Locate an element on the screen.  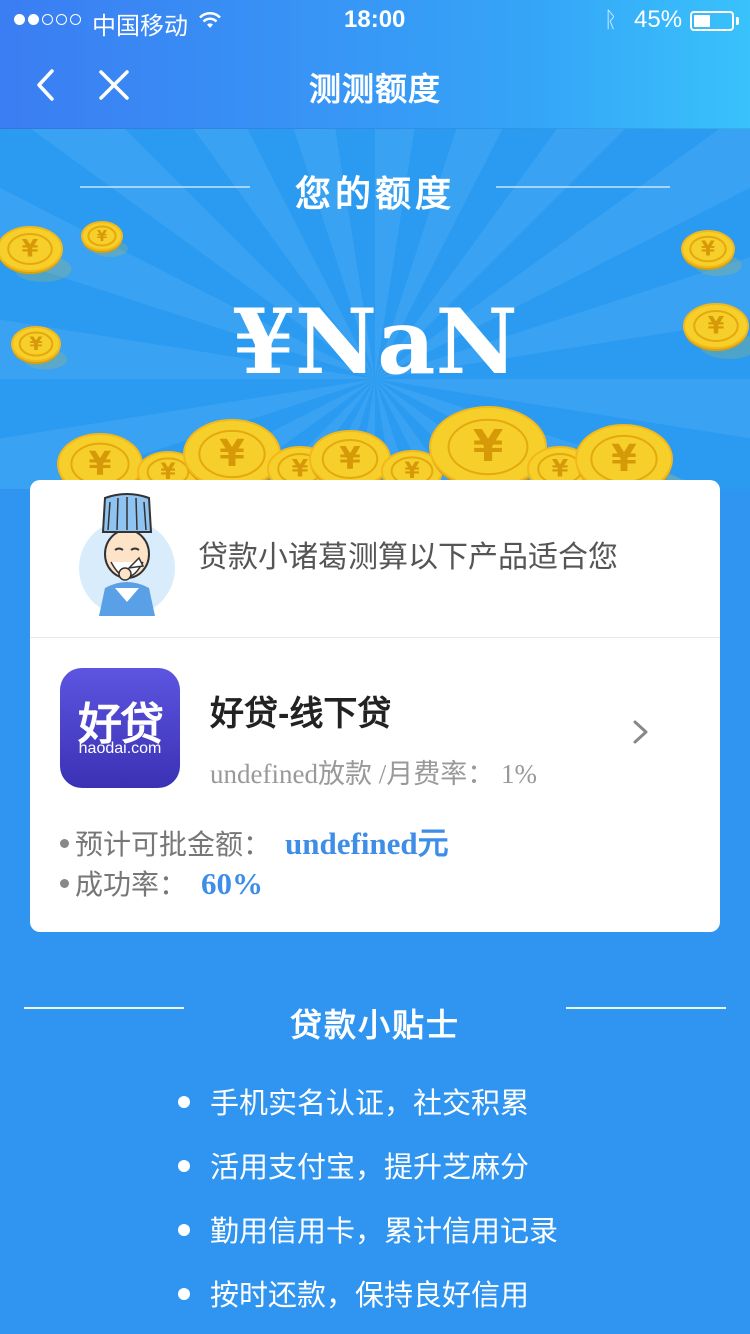
battery-level-fill is located at coordinates (702, 21).